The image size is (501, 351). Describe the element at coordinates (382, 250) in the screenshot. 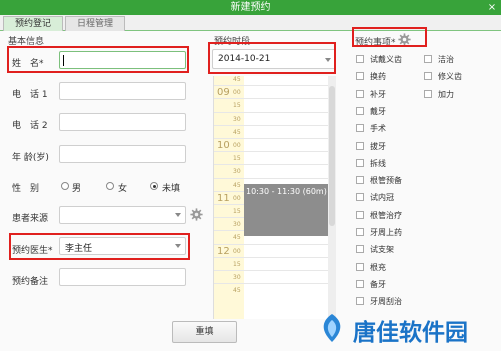

I see `item-label: 试支架` at that location.